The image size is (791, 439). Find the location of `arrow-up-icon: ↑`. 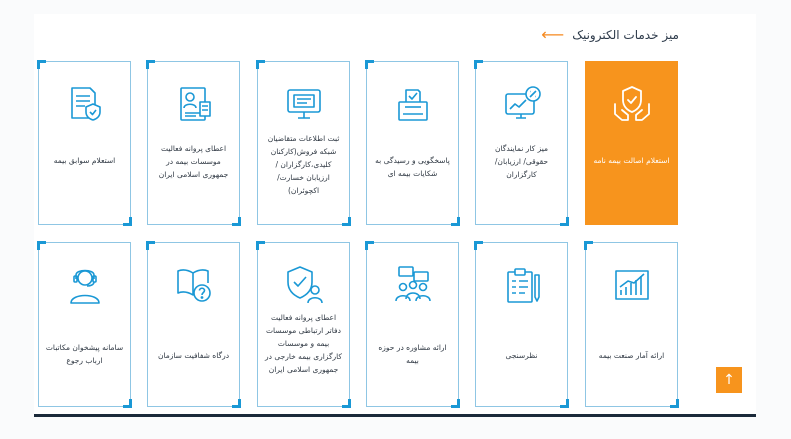

arrow-up-icon: ↑ is located at coordinates (729, 380).